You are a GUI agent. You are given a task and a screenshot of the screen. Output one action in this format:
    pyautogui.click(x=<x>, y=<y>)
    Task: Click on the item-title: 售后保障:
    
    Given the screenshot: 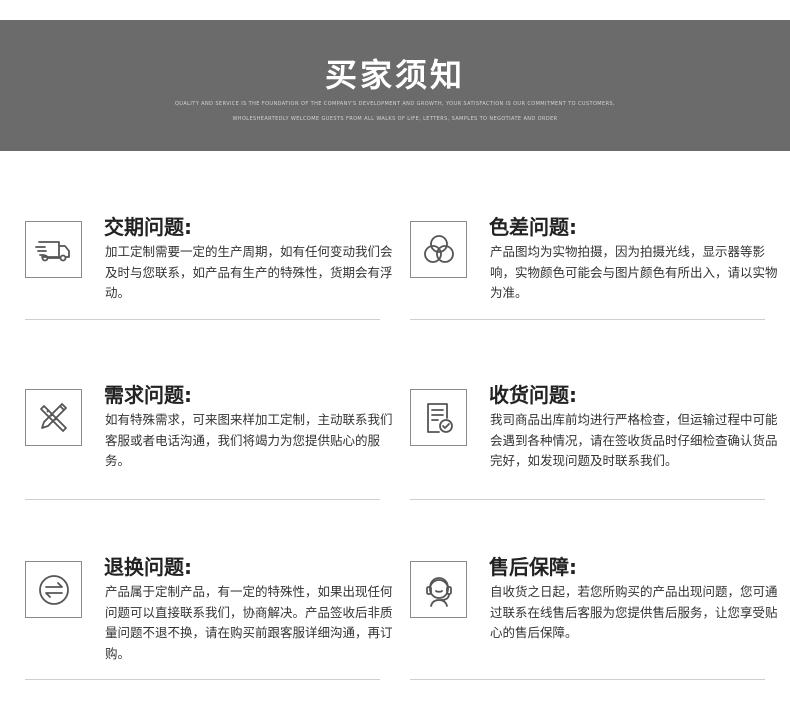 What is the action you would take?
    pyautogui.click(x=533, y=567)
    